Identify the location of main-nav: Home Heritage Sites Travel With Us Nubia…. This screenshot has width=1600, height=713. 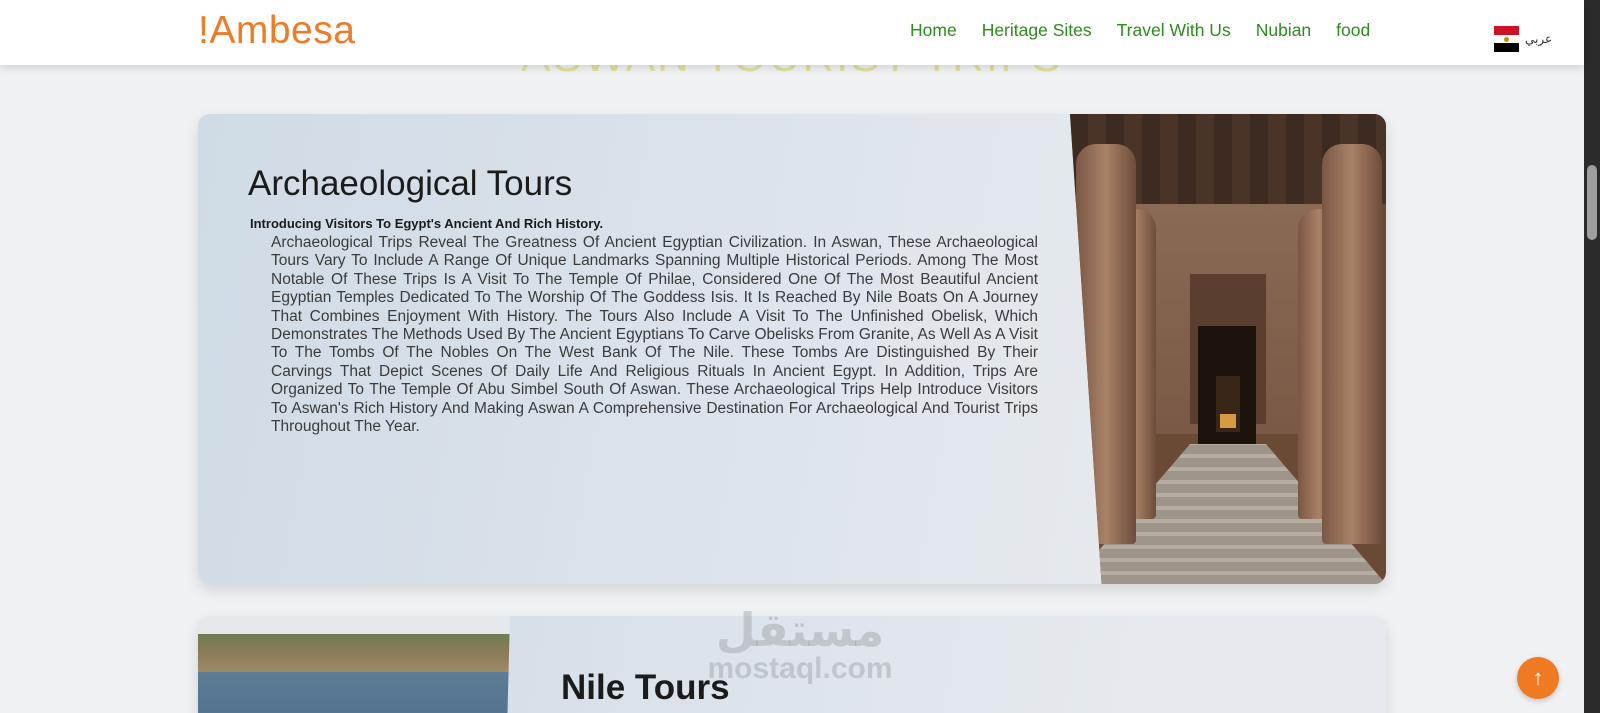
(1140, 30).